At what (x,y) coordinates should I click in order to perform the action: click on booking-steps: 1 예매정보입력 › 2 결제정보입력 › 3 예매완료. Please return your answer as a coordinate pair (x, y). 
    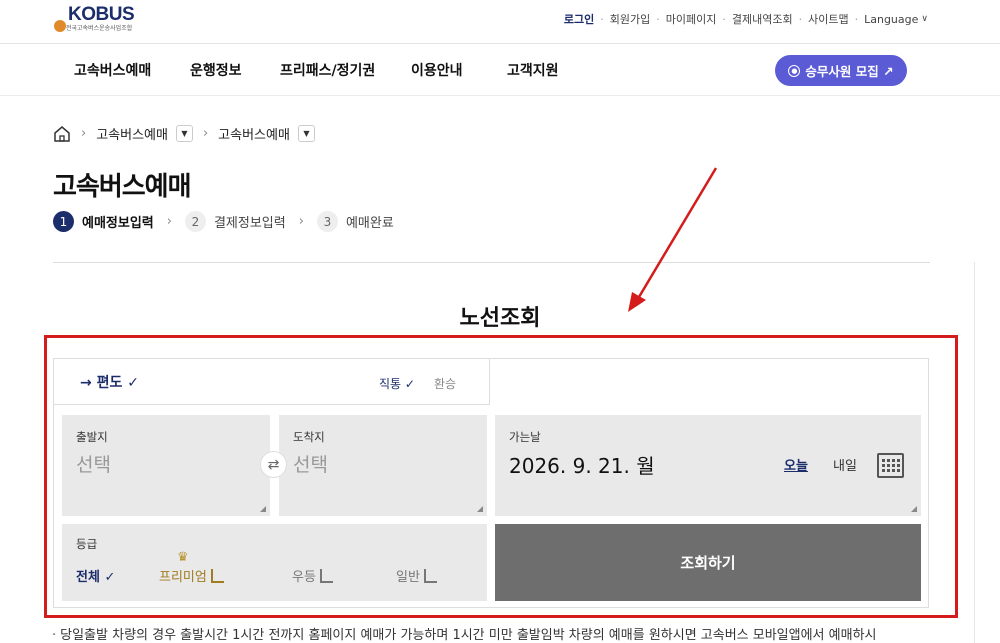
    Looking at the image, I should click on (223, 221).